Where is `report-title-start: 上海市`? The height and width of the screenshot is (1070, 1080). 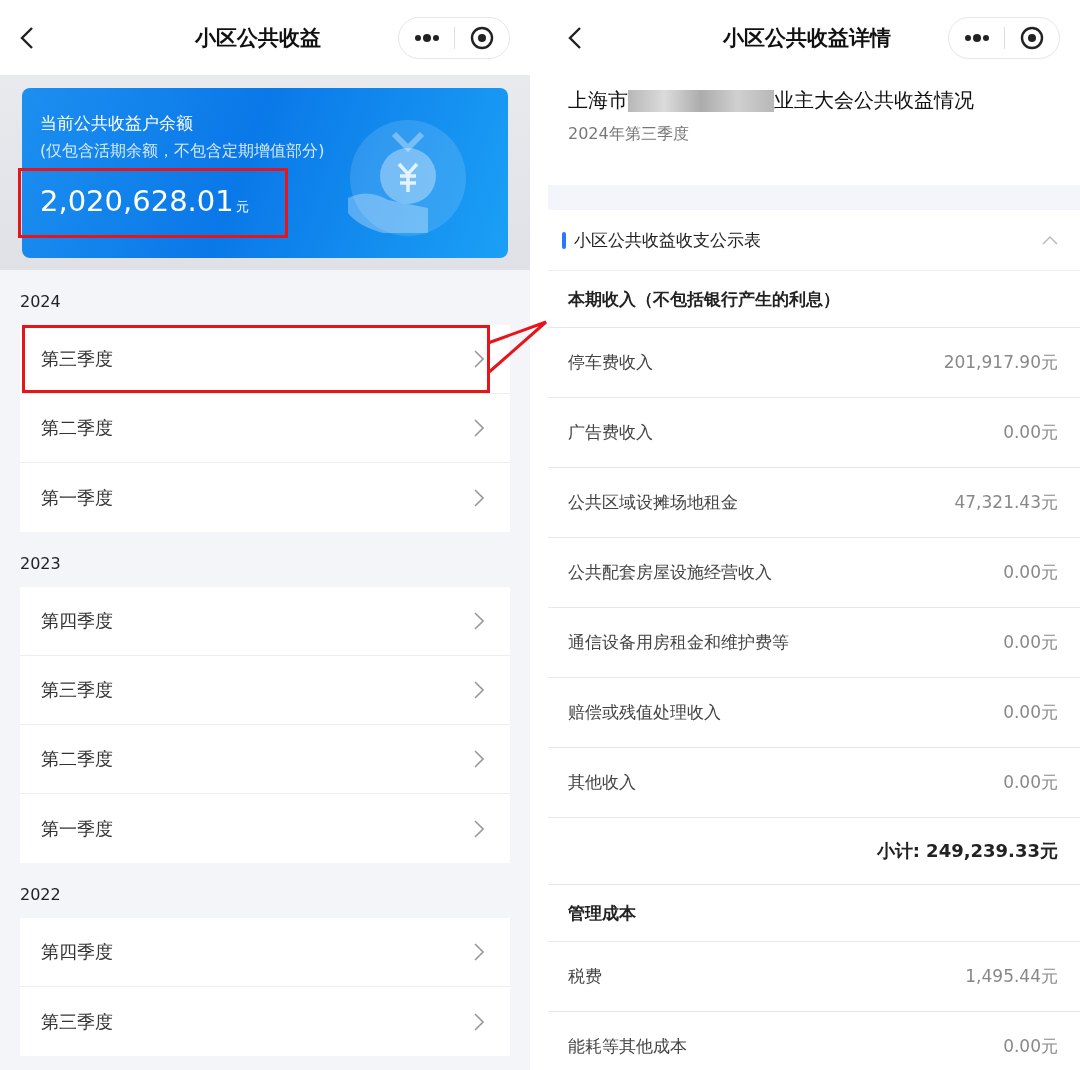
report-title-start: 上海市 is located at coordinates (598, 100).